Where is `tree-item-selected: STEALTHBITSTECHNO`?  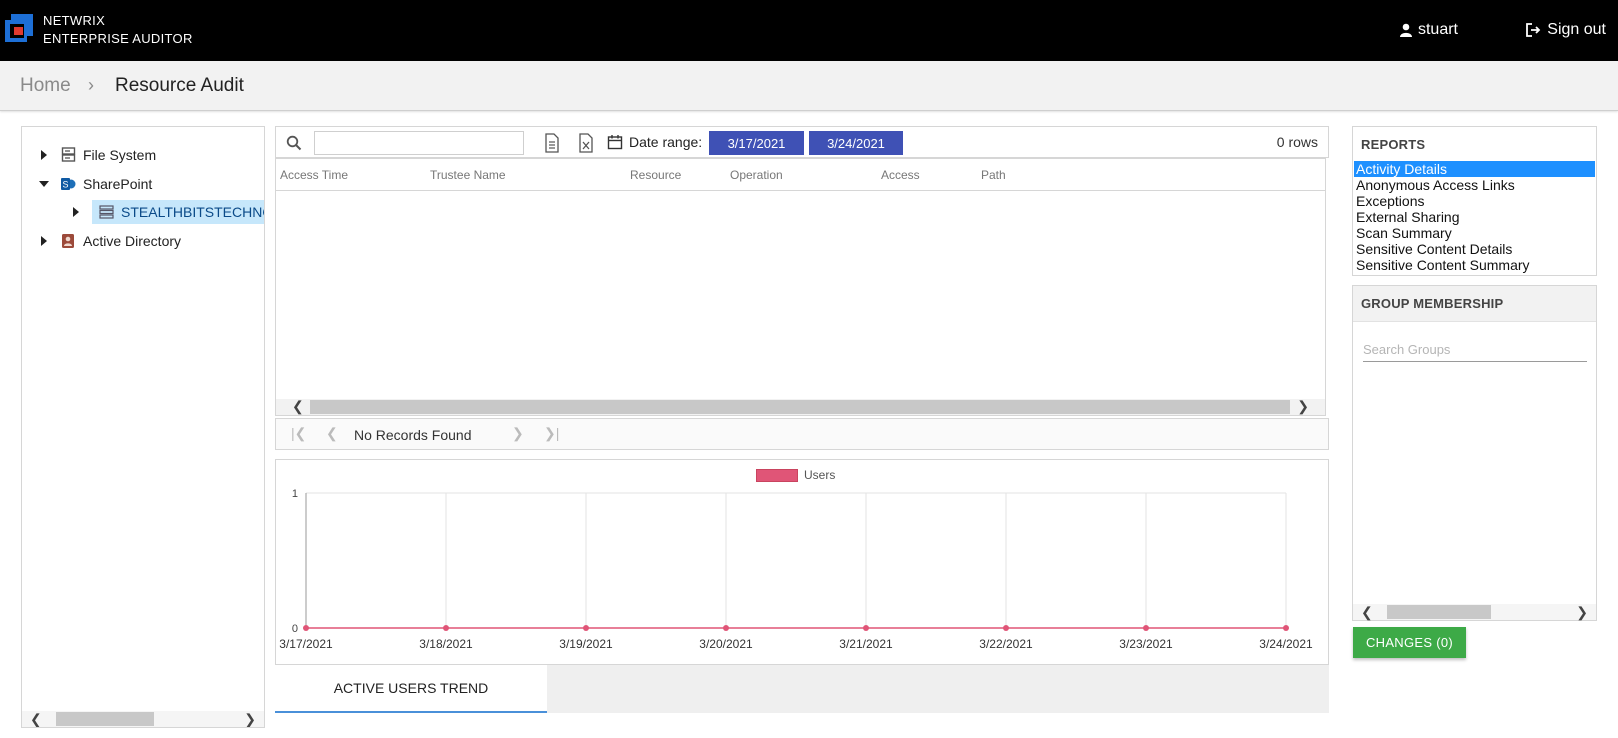 tree-item-selected: STEALTHBITSTECHNO is located at coordinates (178, 212).